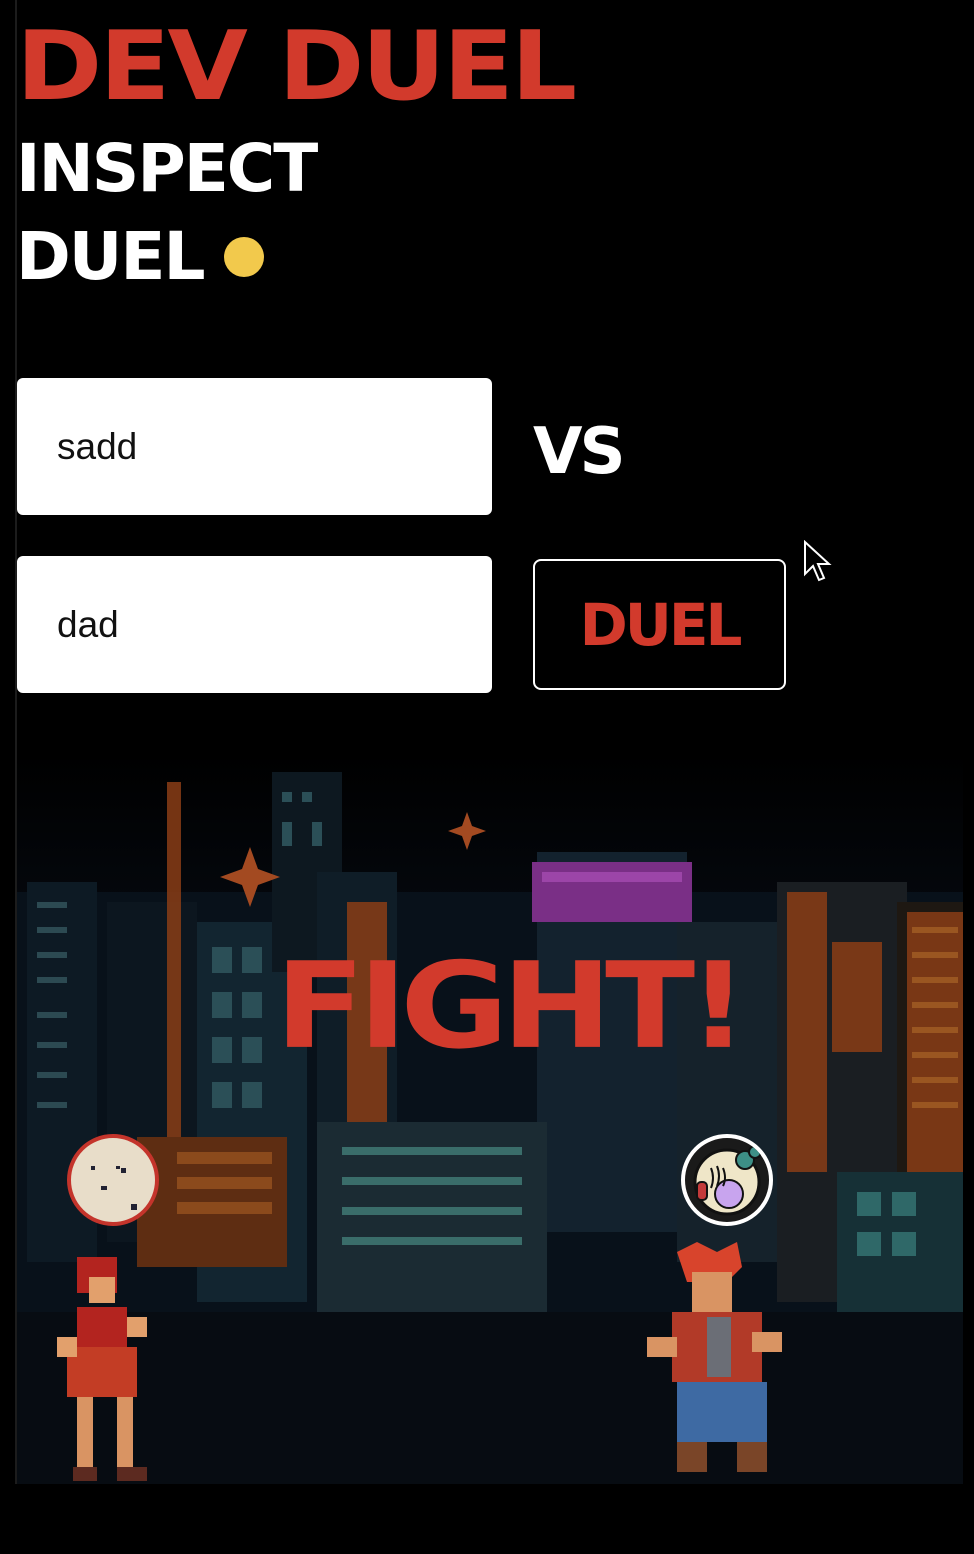 The image size is (974, 1554). I want to click on fight-banner: FIGHT!, so click(511, 1006).